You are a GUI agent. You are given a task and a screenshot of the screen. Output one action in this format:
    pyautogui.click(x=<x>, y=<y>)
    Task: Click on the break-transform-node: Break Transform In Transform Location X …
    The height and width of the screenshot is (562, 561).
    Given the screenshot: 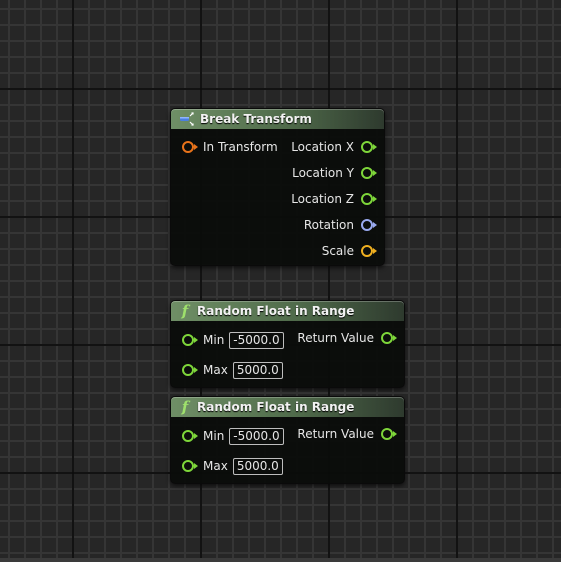 What is the action you would take?
    pyautogui.click(x=277, y=187)
    